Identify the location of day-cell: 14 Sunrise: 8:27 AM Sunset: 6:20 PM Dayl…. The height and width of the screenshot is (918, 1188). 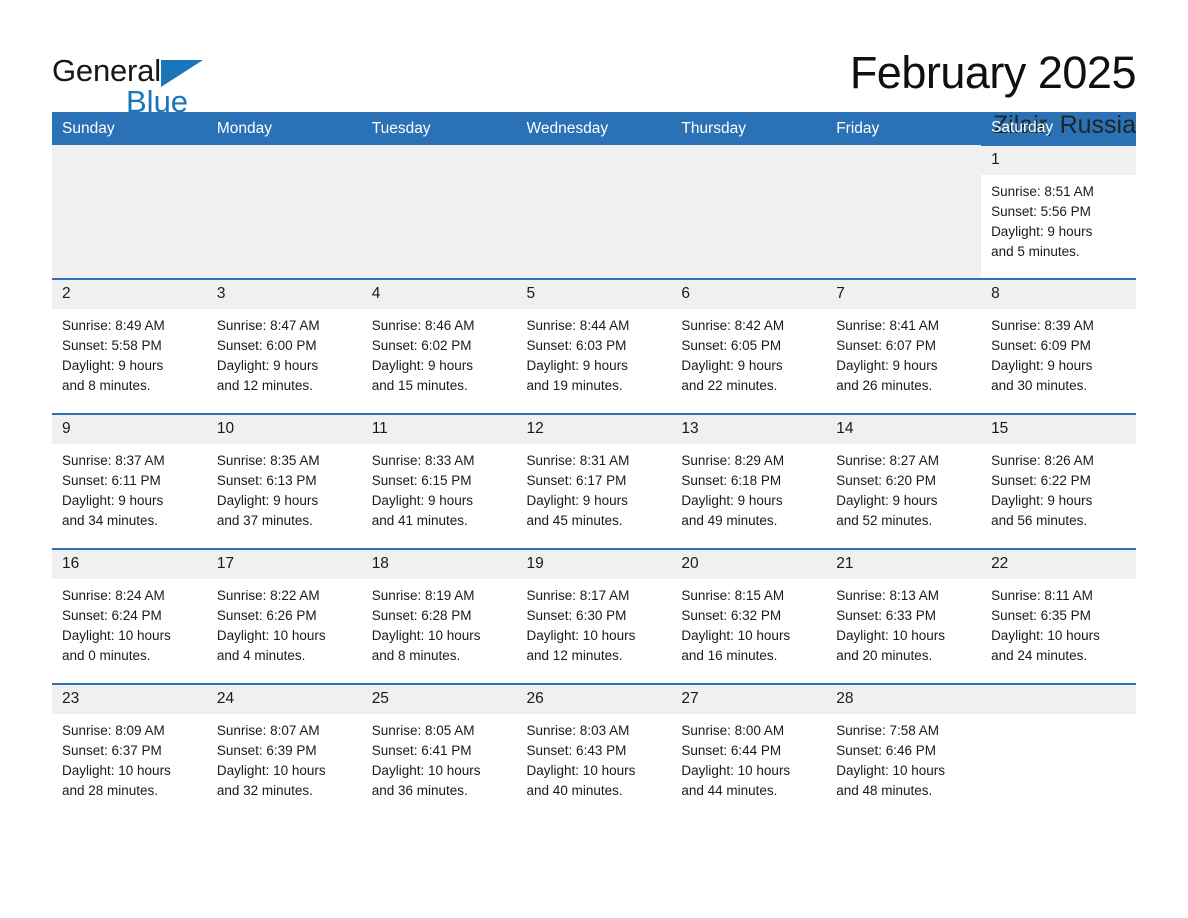
(904, 481).